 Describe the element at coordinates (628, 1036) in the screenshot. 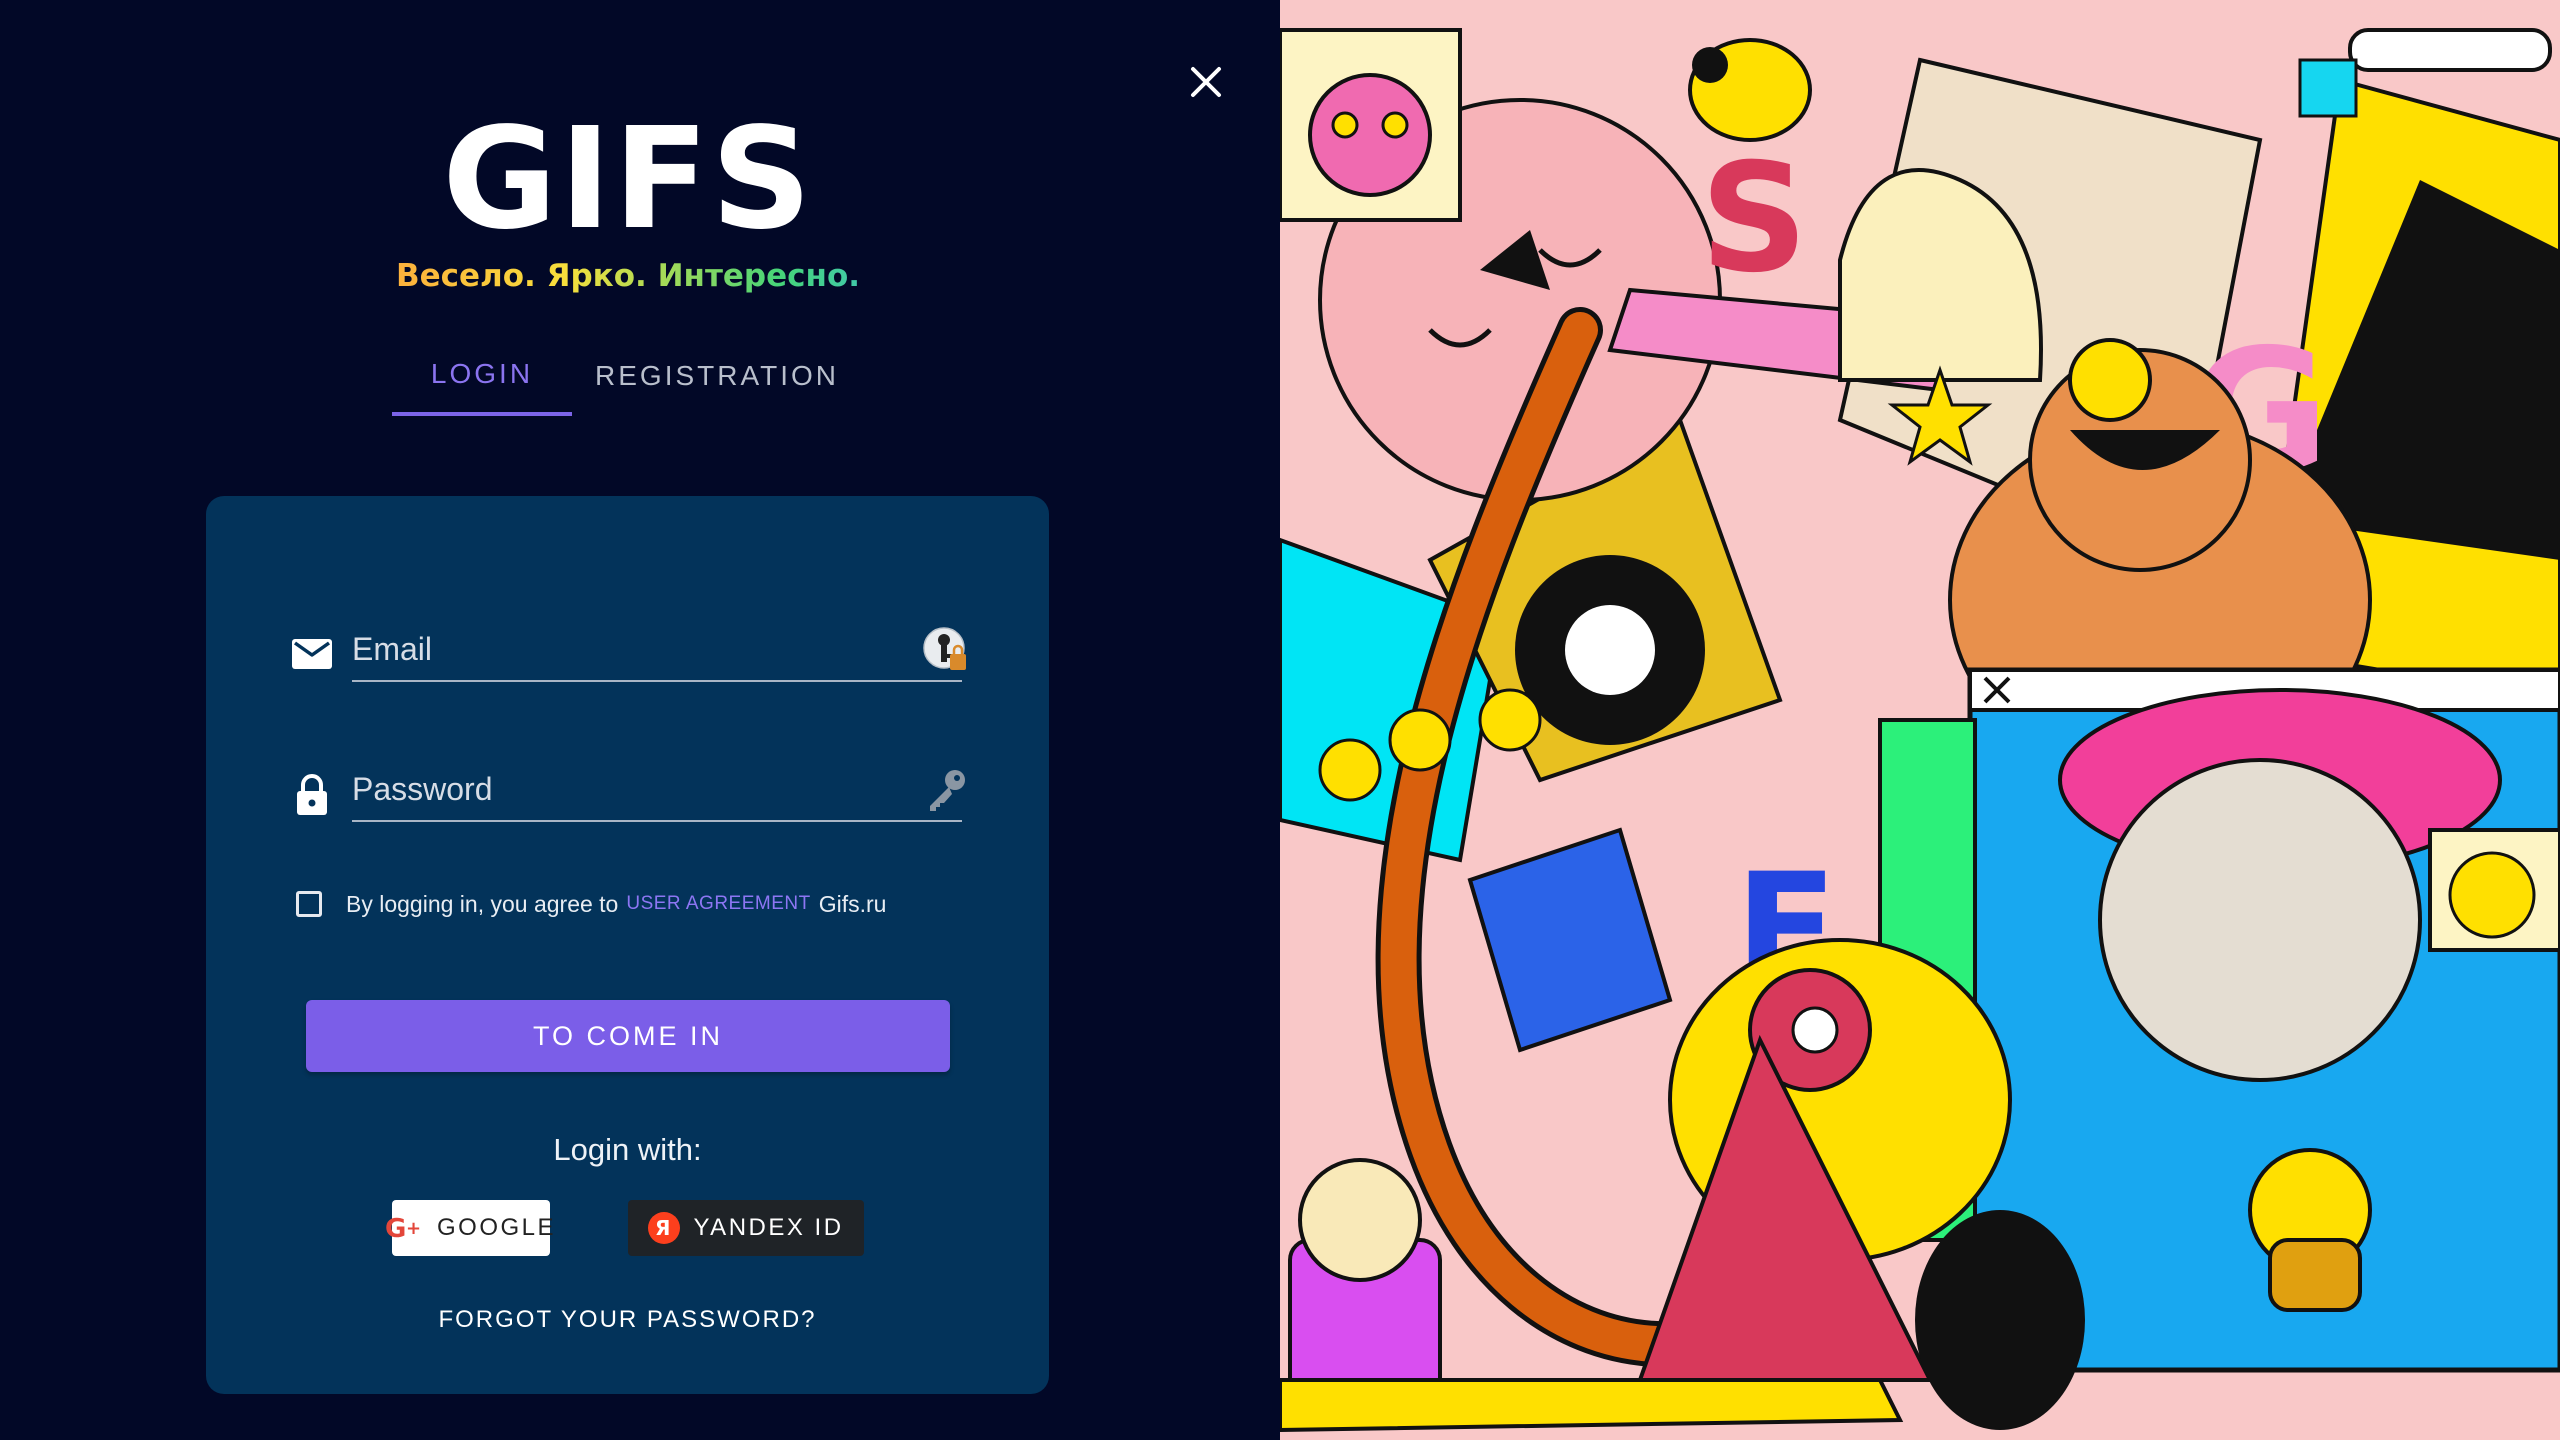

I see `login-submit-button: TO COME IN` at that location.